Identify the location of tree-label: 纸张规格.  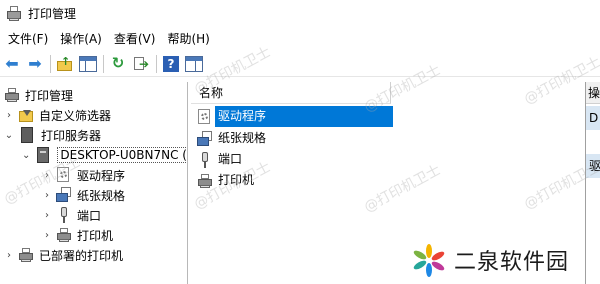
(101, 195).